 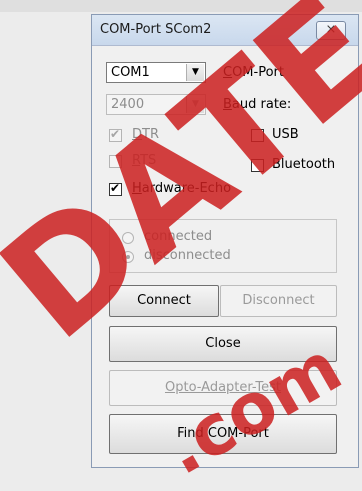 What do you see at coordinates (156, 104) in the screenshot?
I see `baud-rate-select: 2400 ▼` at bounding box center [156, 104].